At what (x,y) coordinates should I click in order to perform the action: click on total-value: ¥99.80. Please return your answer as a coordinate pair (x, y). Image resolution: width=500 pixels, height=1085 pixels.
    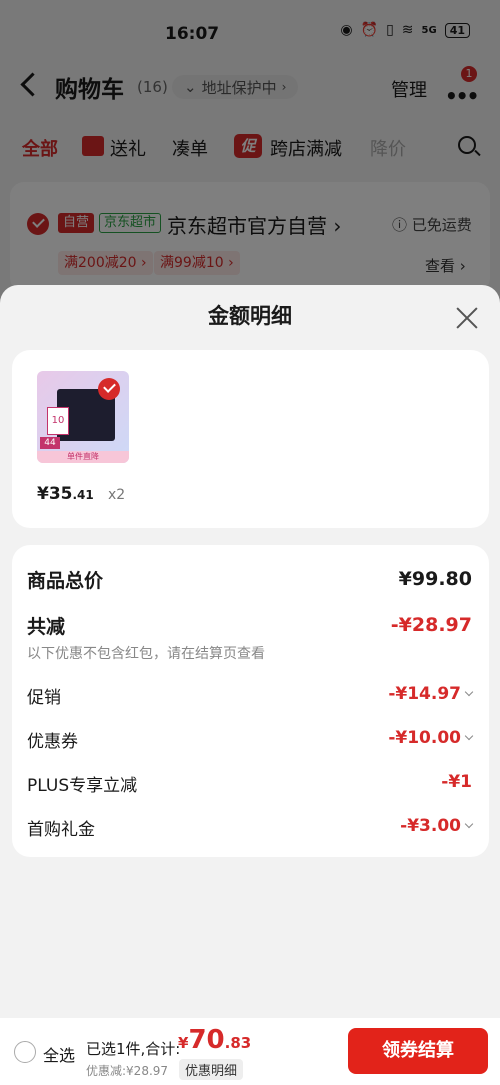
    Looking at the image, I should click on (435, 579).